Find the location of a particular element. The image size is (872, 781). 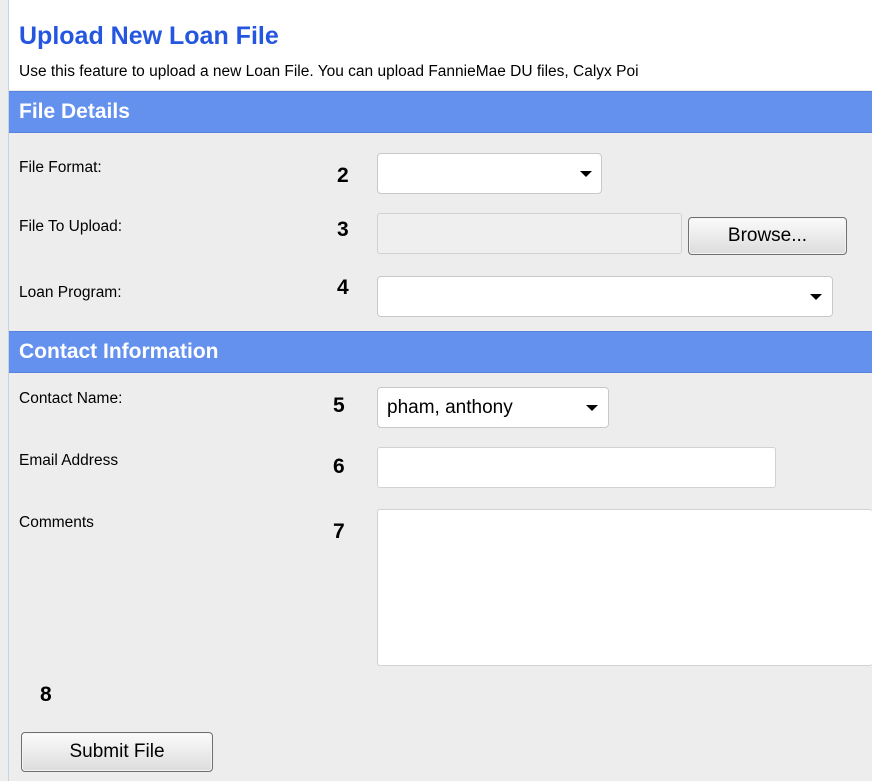

file-to-upload-label: File To Upload: is located at coordinates (71, 226).